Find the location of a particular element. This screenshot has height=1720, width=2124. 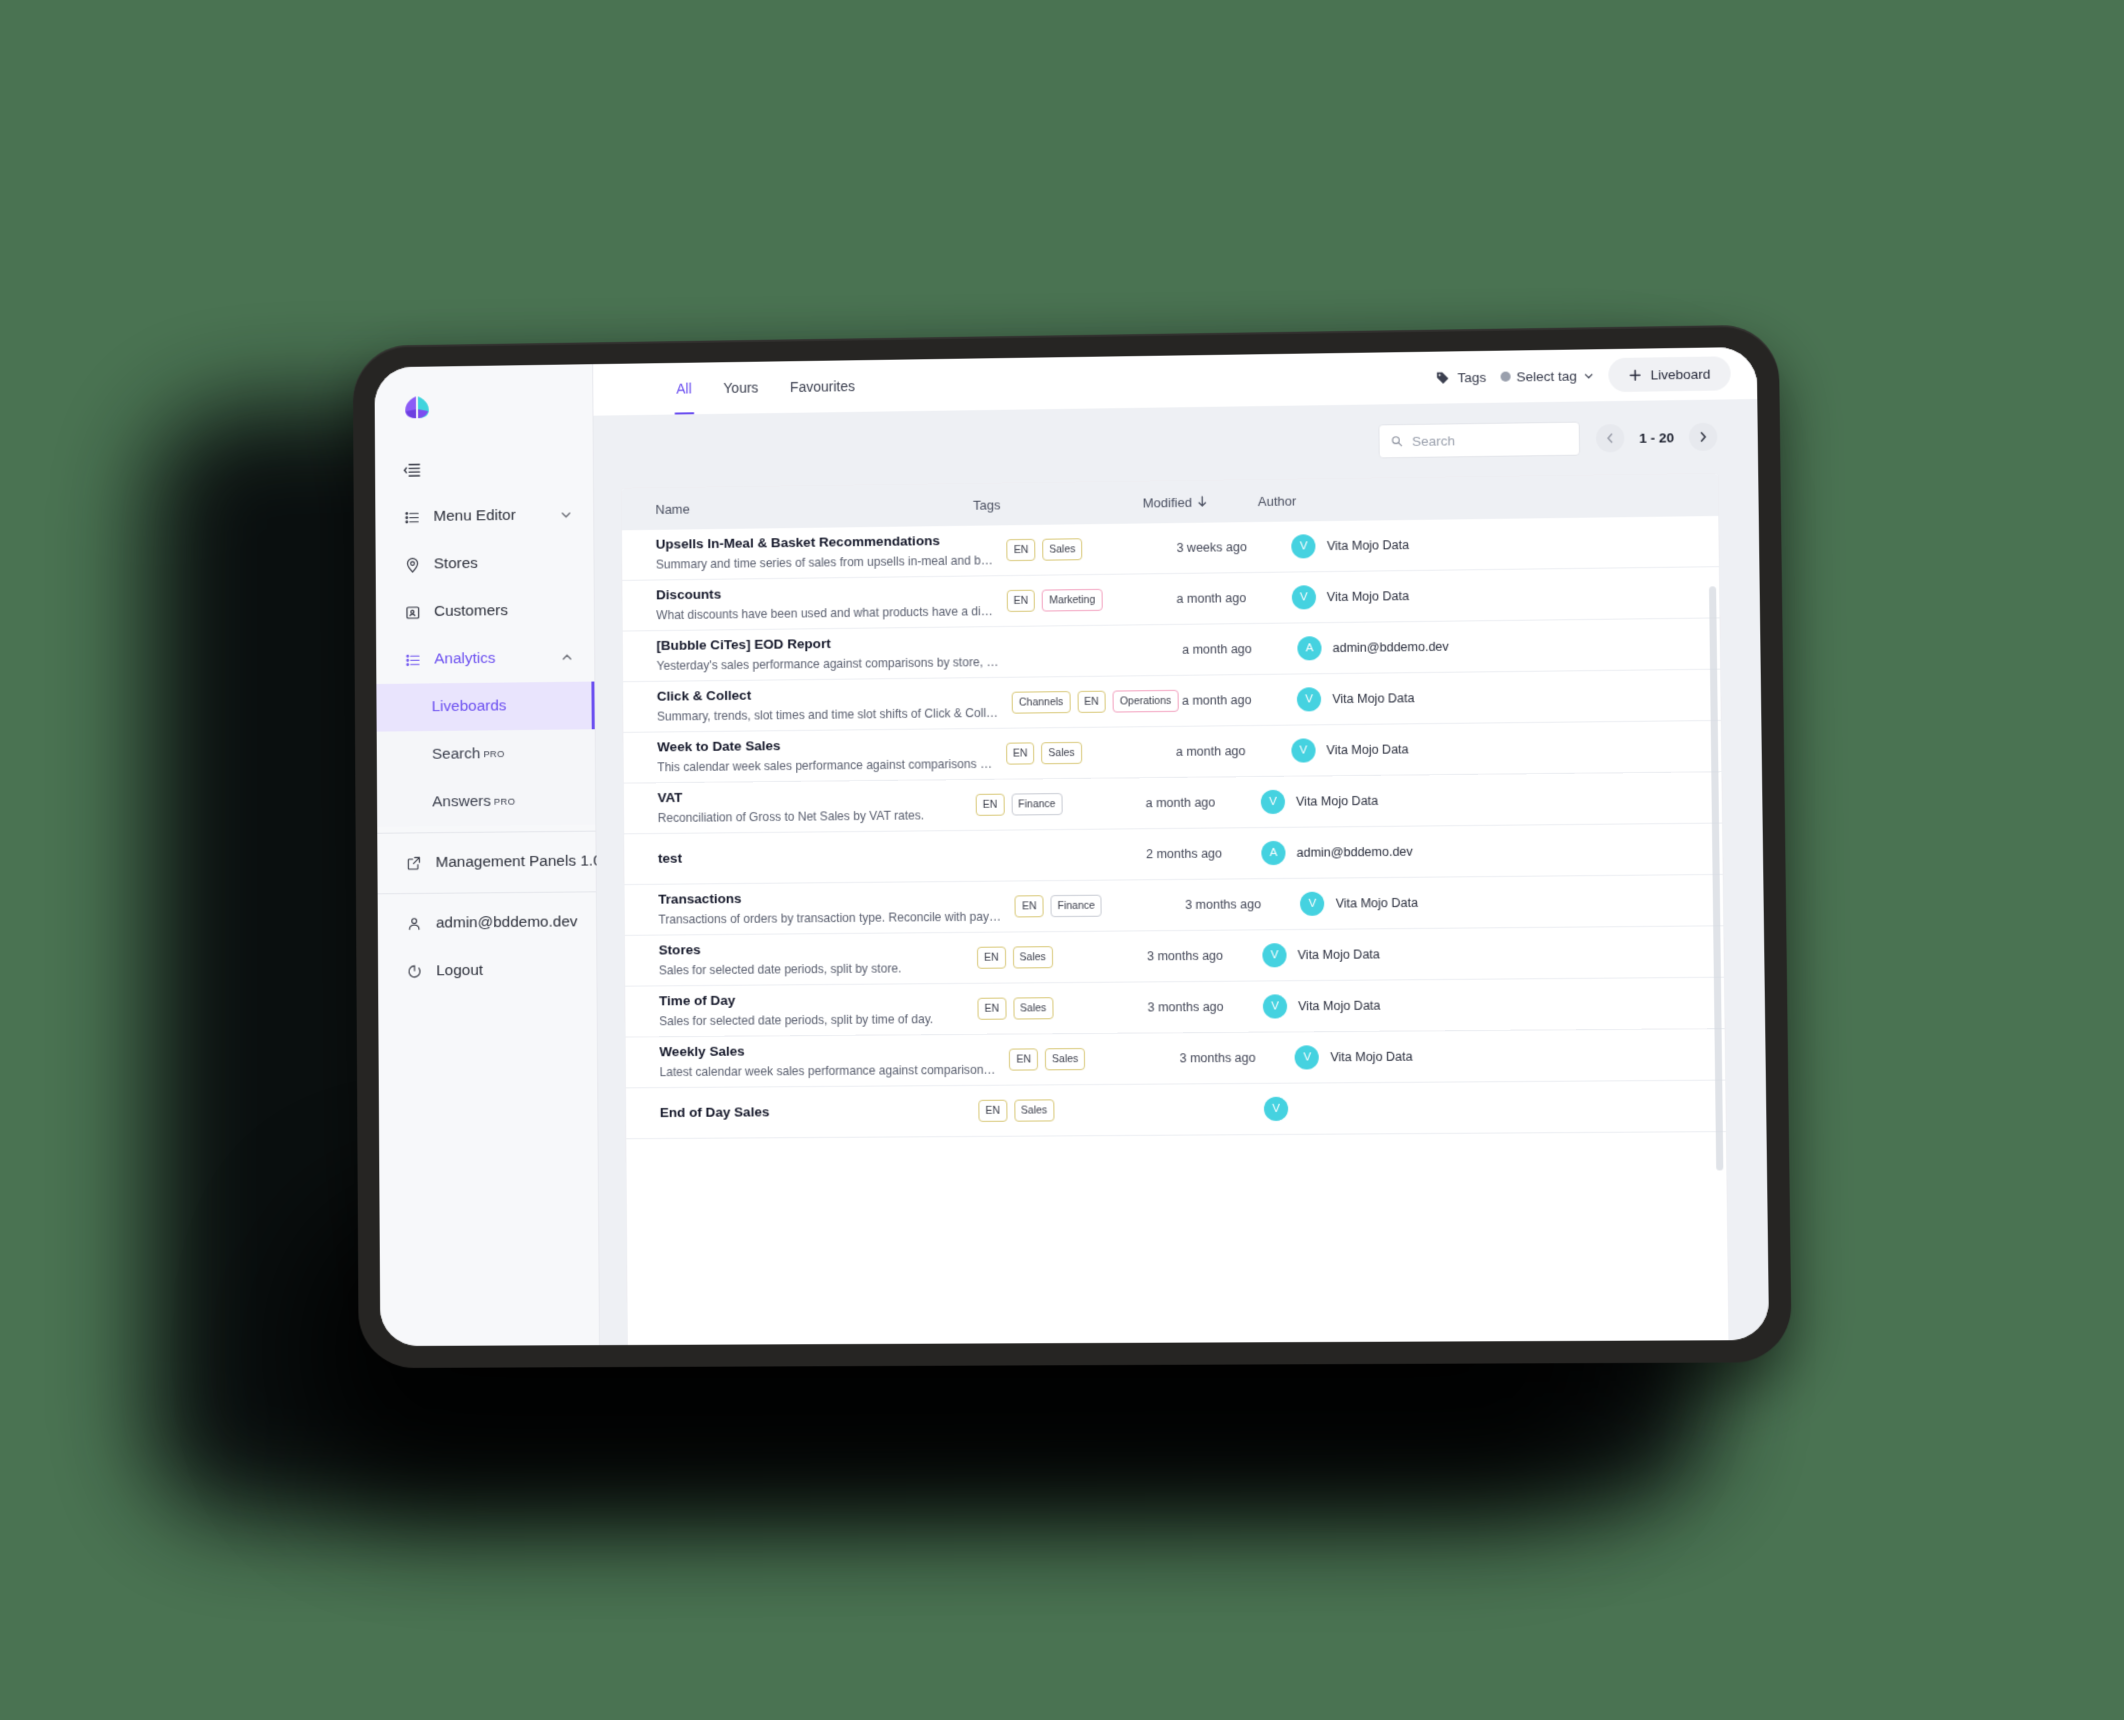

liveboard-title: End of Day Sales is located at coordinates (812, 1112).